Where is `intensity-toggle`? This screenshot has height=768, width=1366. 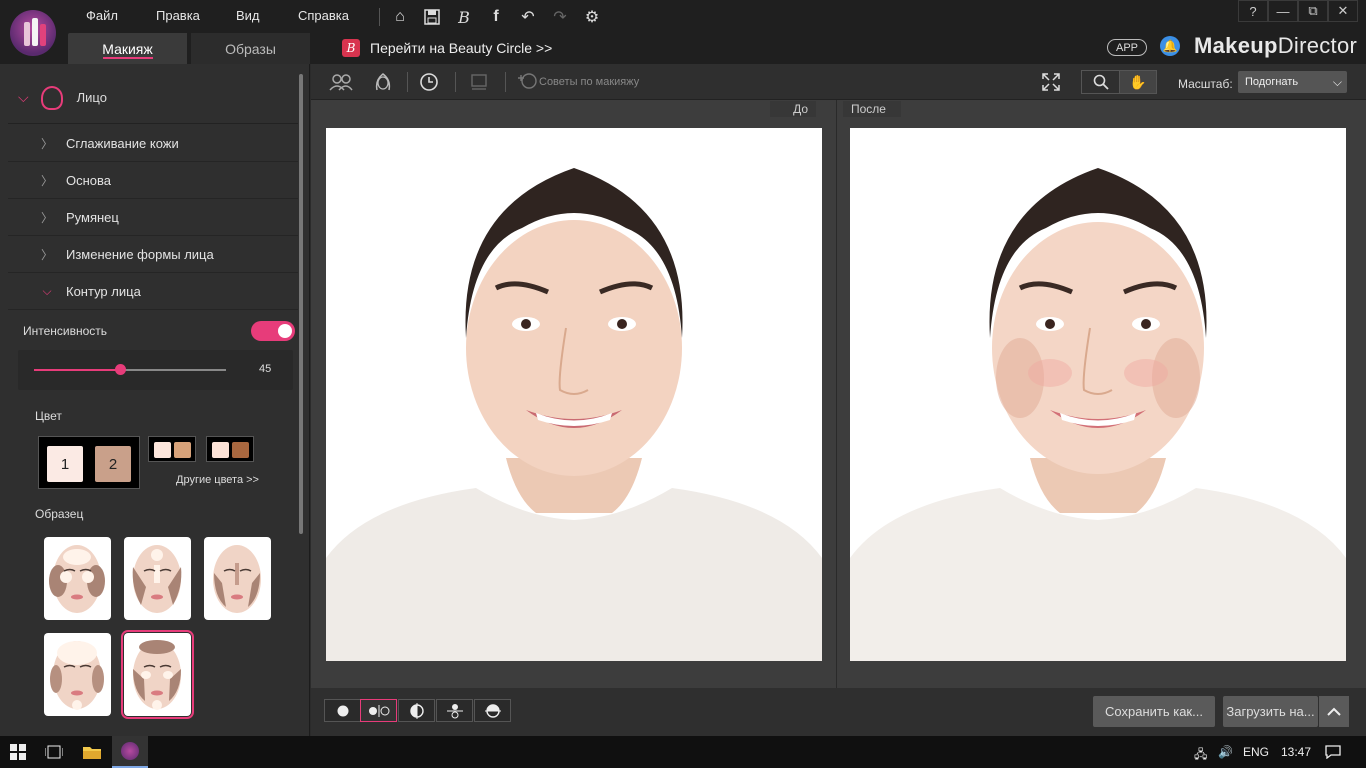
intensity-toggle is located at coordinates (273, 331).